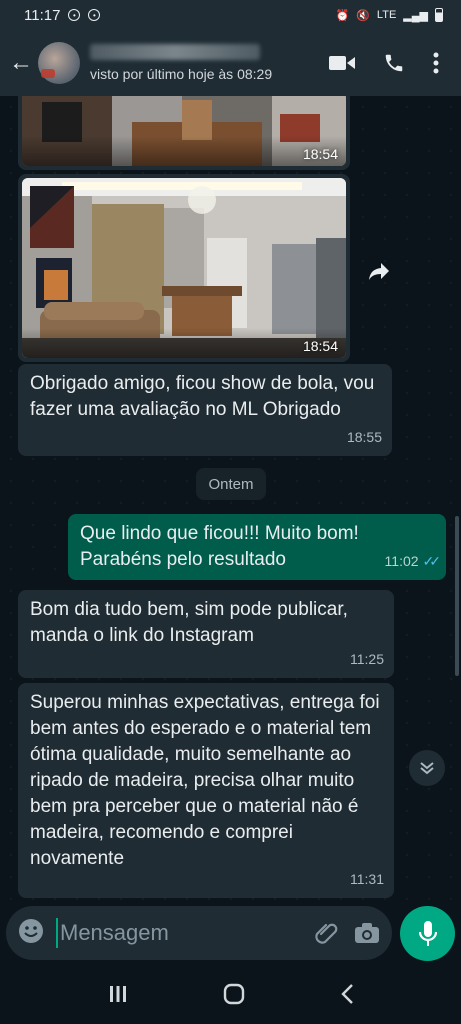 The height and width of the screenshot is (1024, 461). I want to click on signal-icon: ▂▄▆, so click(415, 15).